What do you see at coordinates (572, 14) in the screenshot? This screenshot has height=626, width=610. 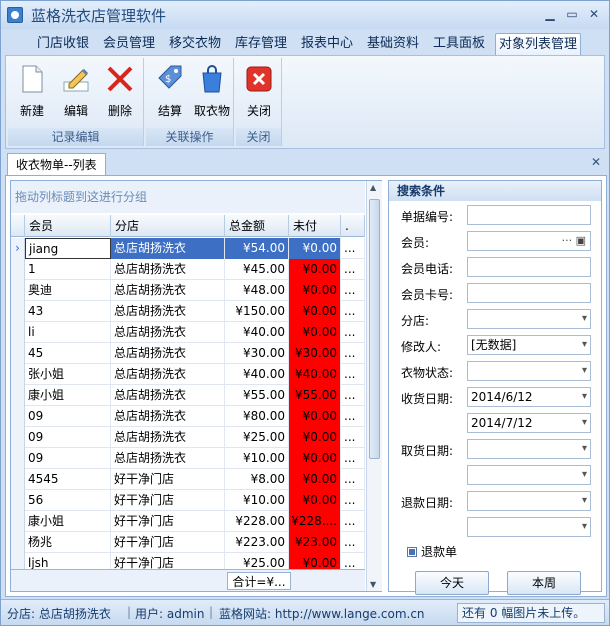 I see `maximize-button: ▭` at bounding box center [572, 14].